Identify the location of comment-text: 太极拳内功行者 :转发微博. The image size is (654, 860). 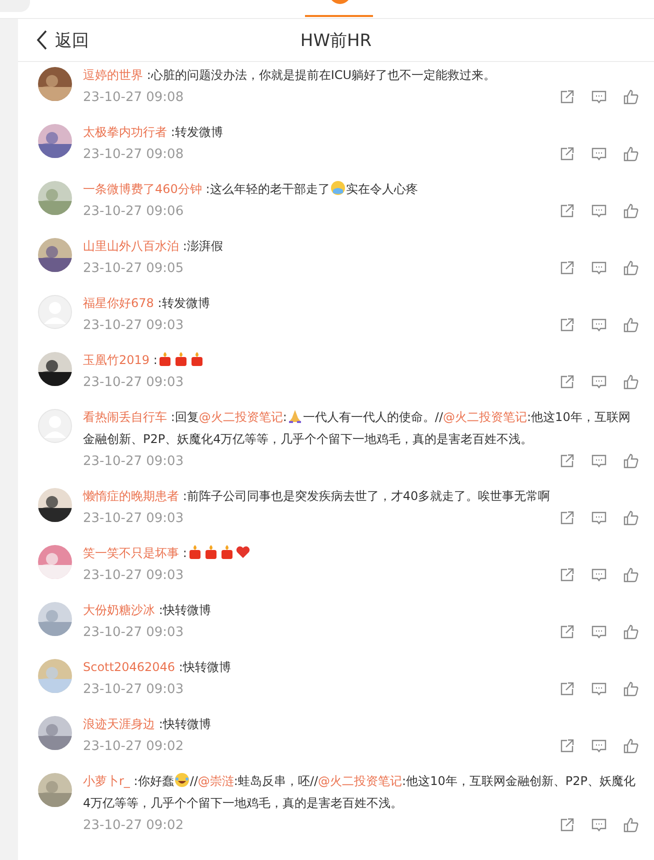
(153, 132).